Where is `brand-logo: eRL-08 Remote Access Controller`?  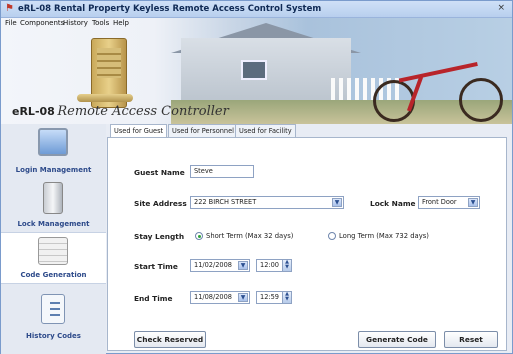
brand-logo: eRL-08 Remote Access Controller is located at coordinates (120, 111).